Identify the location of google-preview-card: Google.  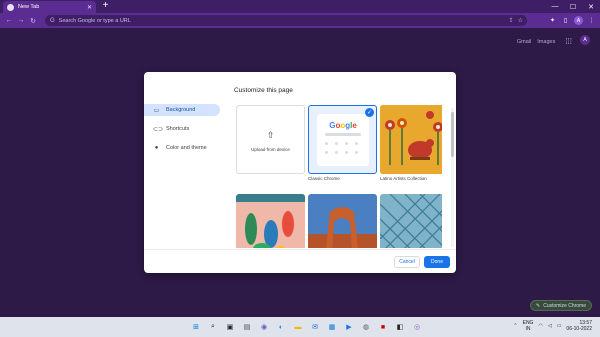
(343, 140).